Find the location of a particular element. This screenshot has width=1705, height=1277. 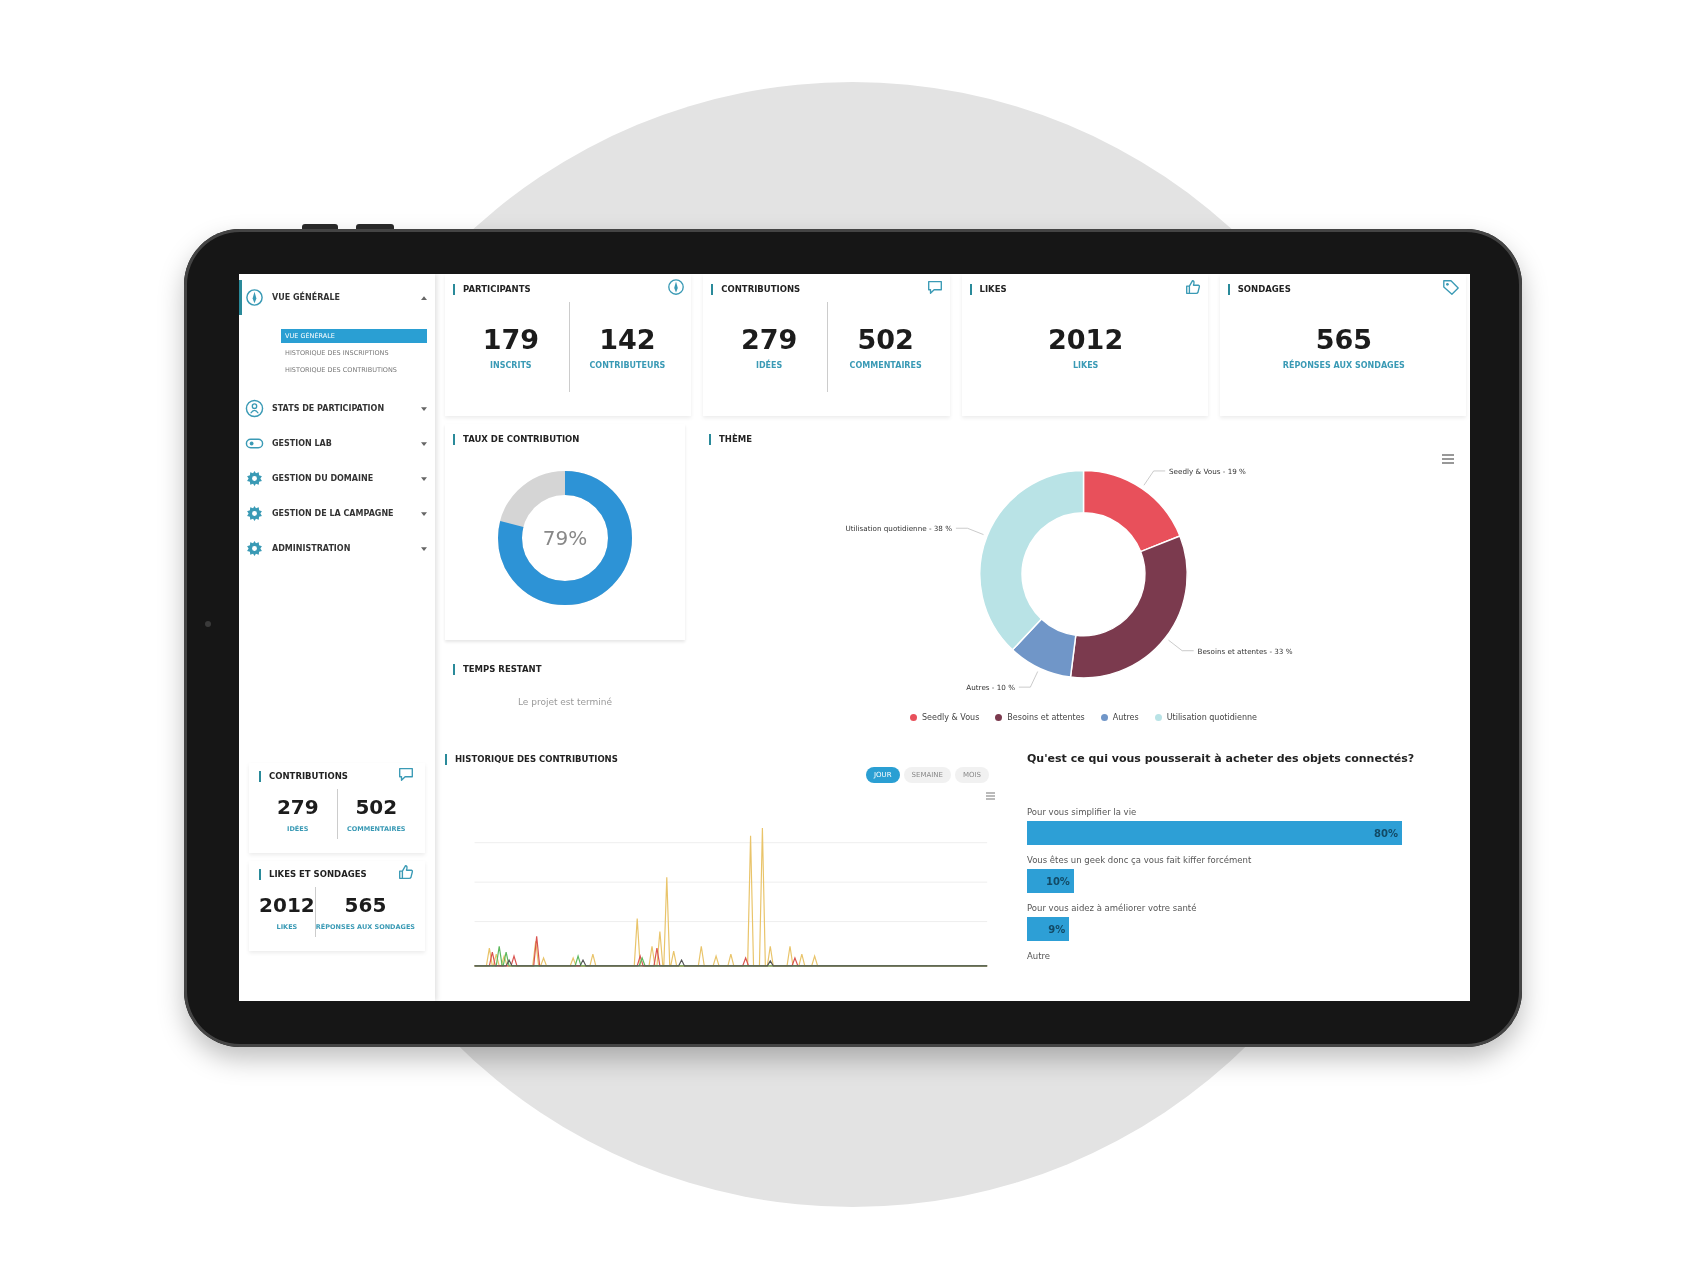

answer-label: Pour vous aidez à améliorer votre santé is located at coordinates (1112, 908).